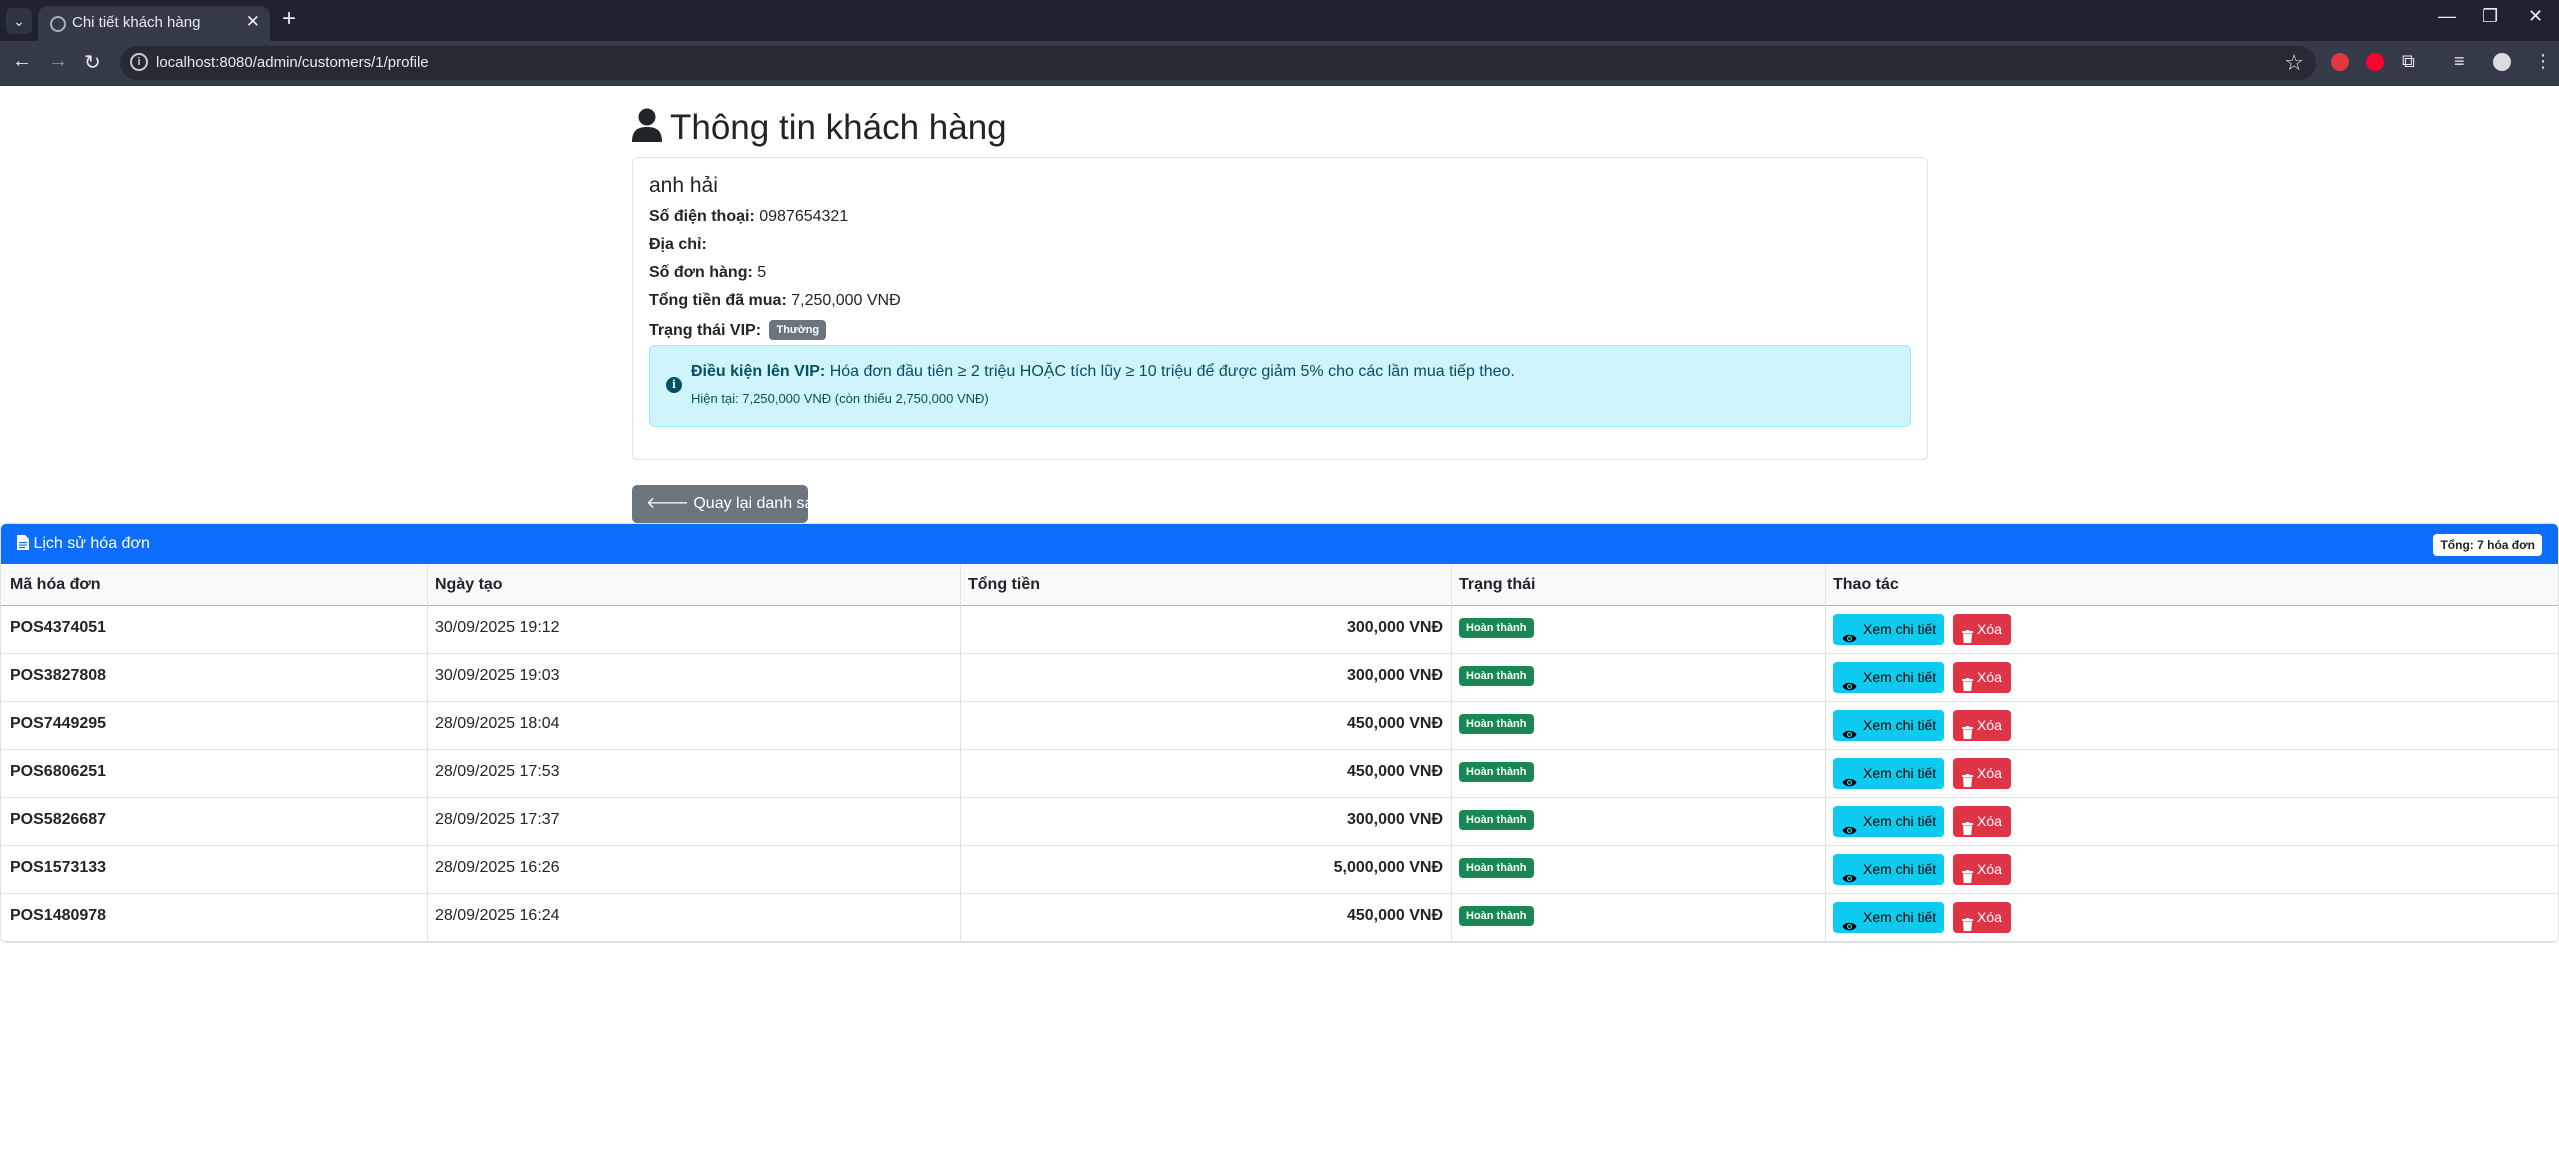 The width and height of the screenshot is (2559, 1153). I want to click on user-icon, so click(647, 129).